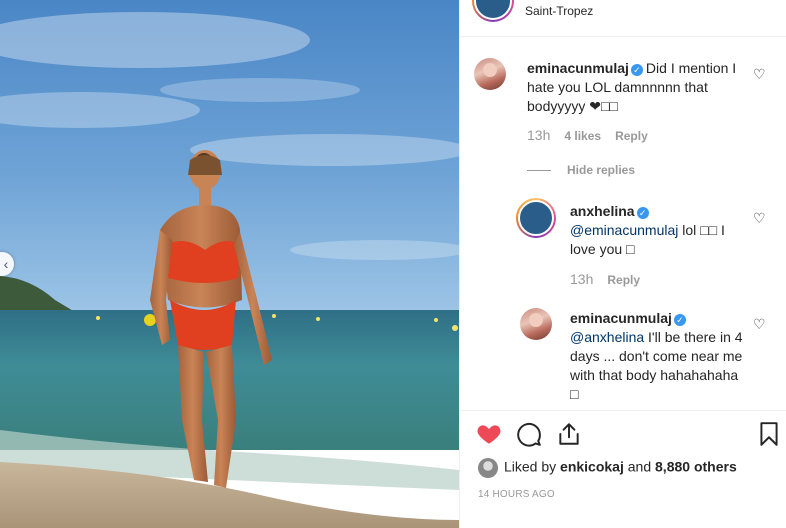 The image size is (786, 528). I want to click on comment-meta: 13h 4 likes Reply, so click(587, 135).